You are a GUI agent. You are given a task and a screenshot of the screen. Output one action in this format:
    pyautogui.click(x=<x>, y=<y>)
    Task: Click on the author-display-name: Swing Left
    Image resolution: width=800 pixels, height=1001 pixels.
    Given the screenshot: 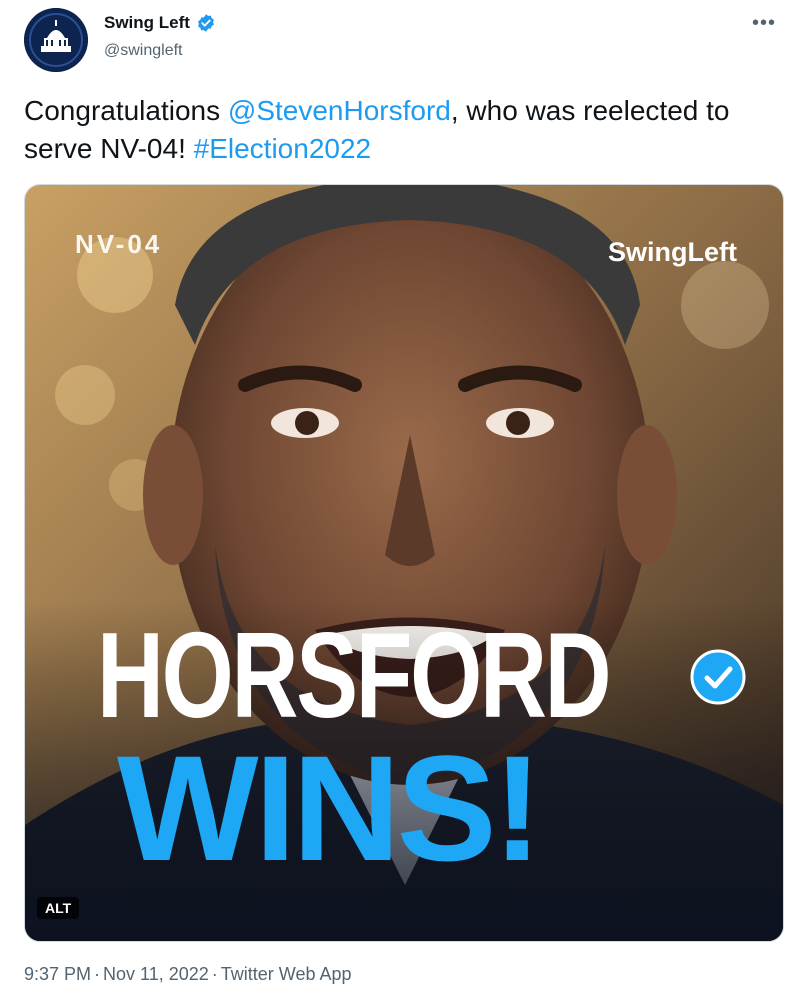 What is the action you would take?
    pyautogui.click(x=147, y=23)
    